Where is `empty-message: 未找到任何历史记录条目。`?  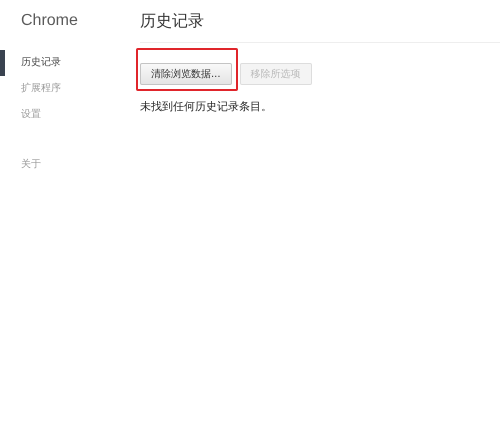 empty-message: 未找到任何历史记录条目。 is located at coordinates (206, 106).